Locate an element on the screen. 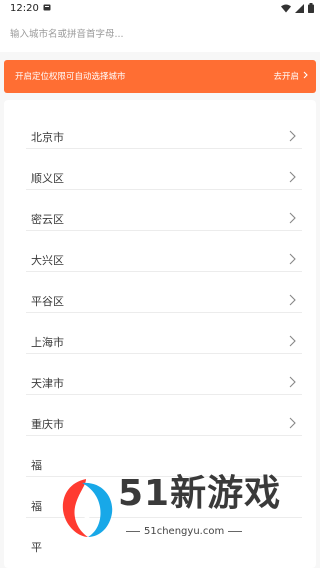 This screenshot has height=568, width=320. watermark: 51新游戏 51chengyu.com is located at coordinates (178, 510).